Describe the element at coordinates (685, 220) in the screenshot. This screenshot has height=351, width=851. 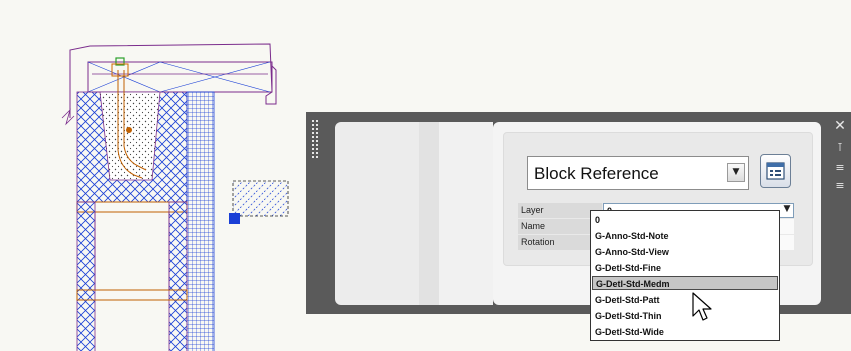
I see `layer-option: 0` at that location.